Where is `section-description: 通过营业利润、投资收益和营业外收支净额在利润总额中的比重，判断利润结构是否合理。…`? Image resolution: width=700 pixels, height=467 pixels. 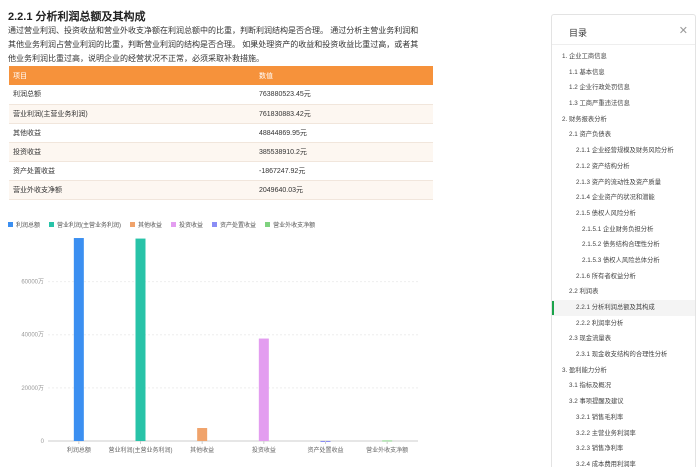 section-description: 通过营业利润、投资收益和营业外收支净额在利润总额中的比重，判断利润结构是否合理。… is located at coordinates (213, 44).